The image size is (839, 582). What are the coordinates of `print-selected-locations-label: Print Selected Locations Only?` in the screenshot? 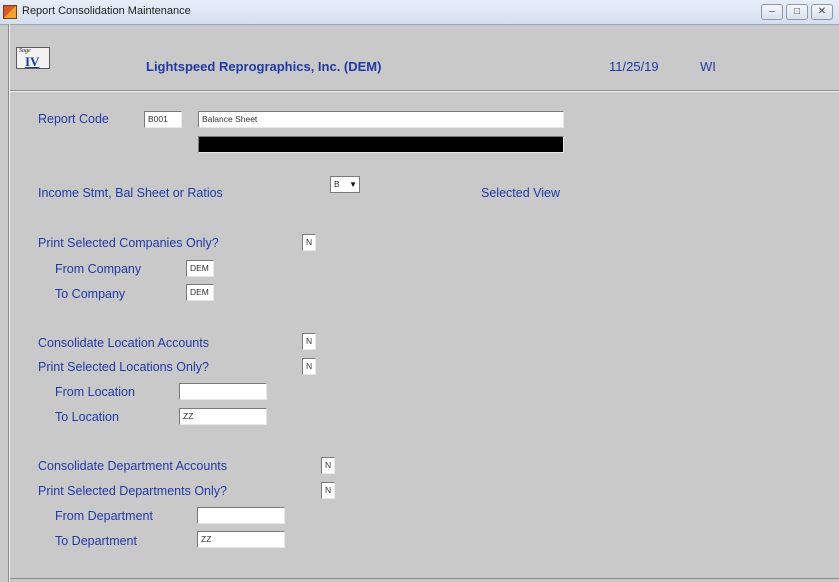 It's located at (123, 367).